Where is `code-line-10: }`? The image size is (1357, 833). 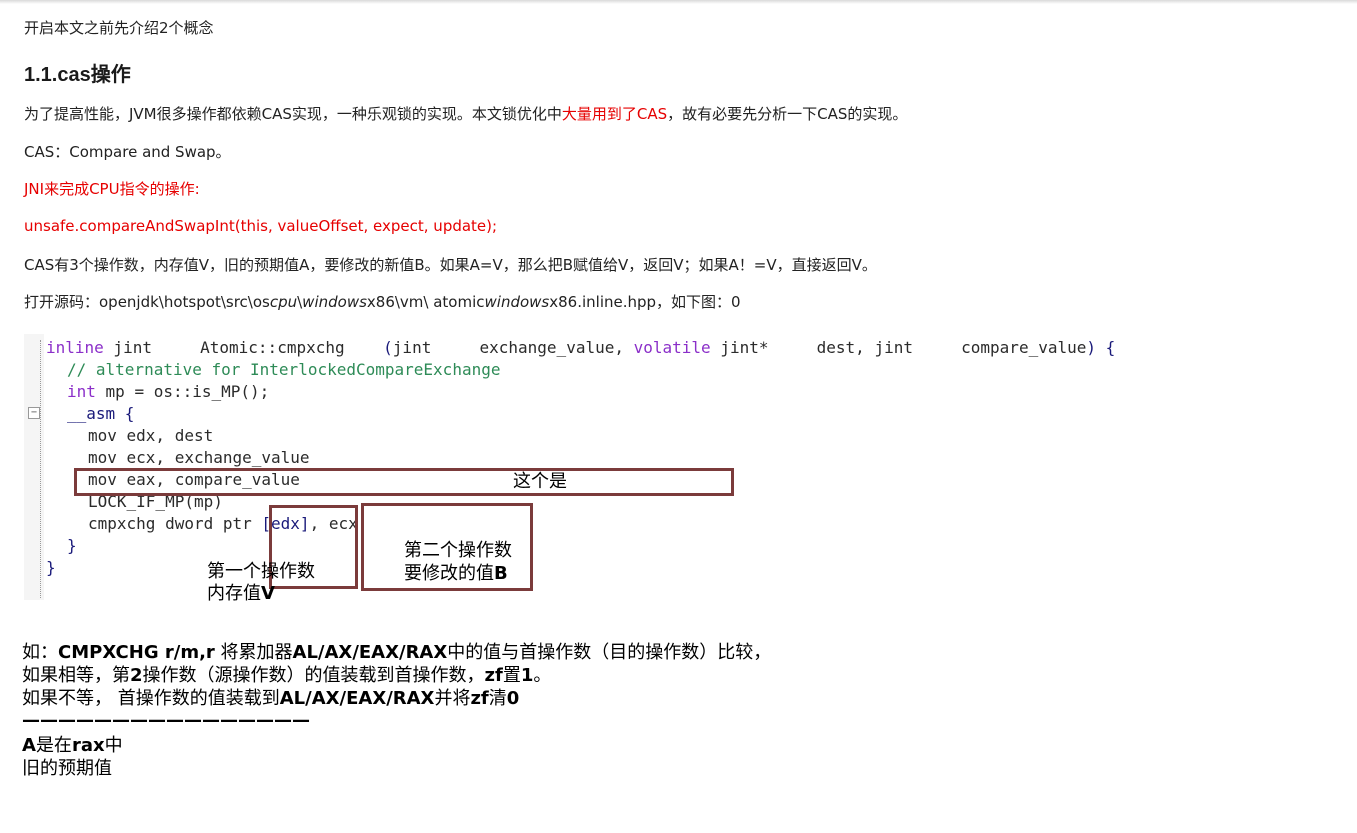 code-line-10: } is located at coordinates (72, 545).